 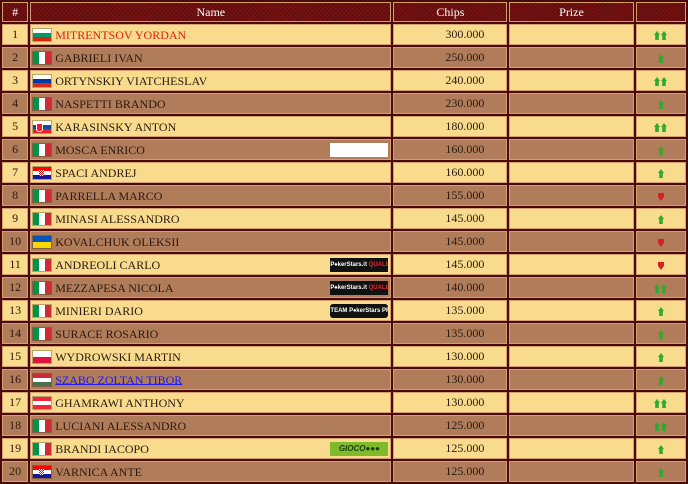 I want to click on sponsor-logo-text: GIOCO, so click(x=352, y=448).